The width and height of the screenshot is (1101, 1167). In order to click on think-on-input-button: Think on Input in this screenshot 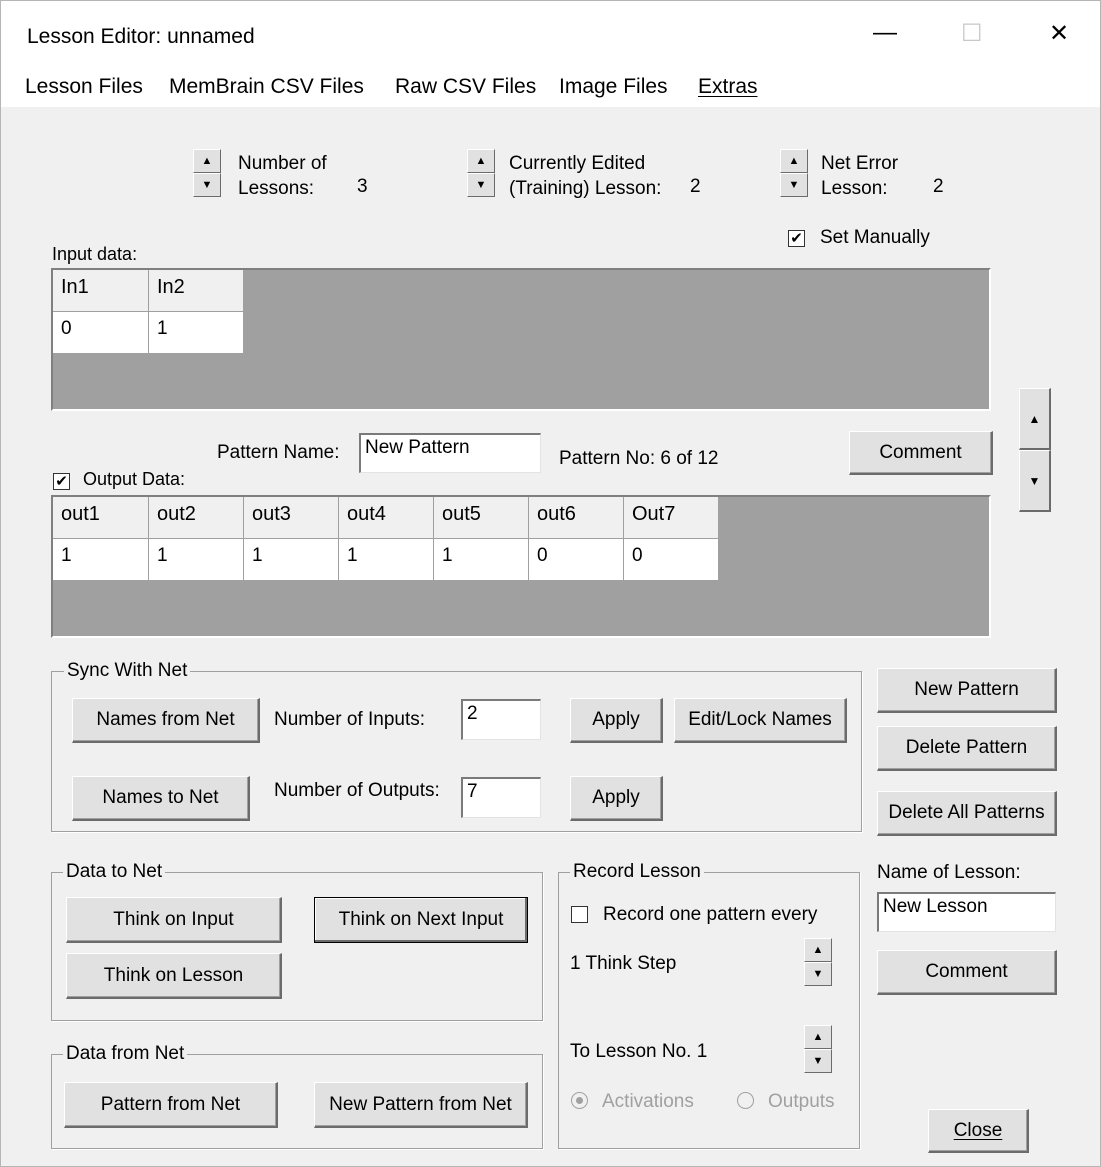, I will do `click(174, 920)`.